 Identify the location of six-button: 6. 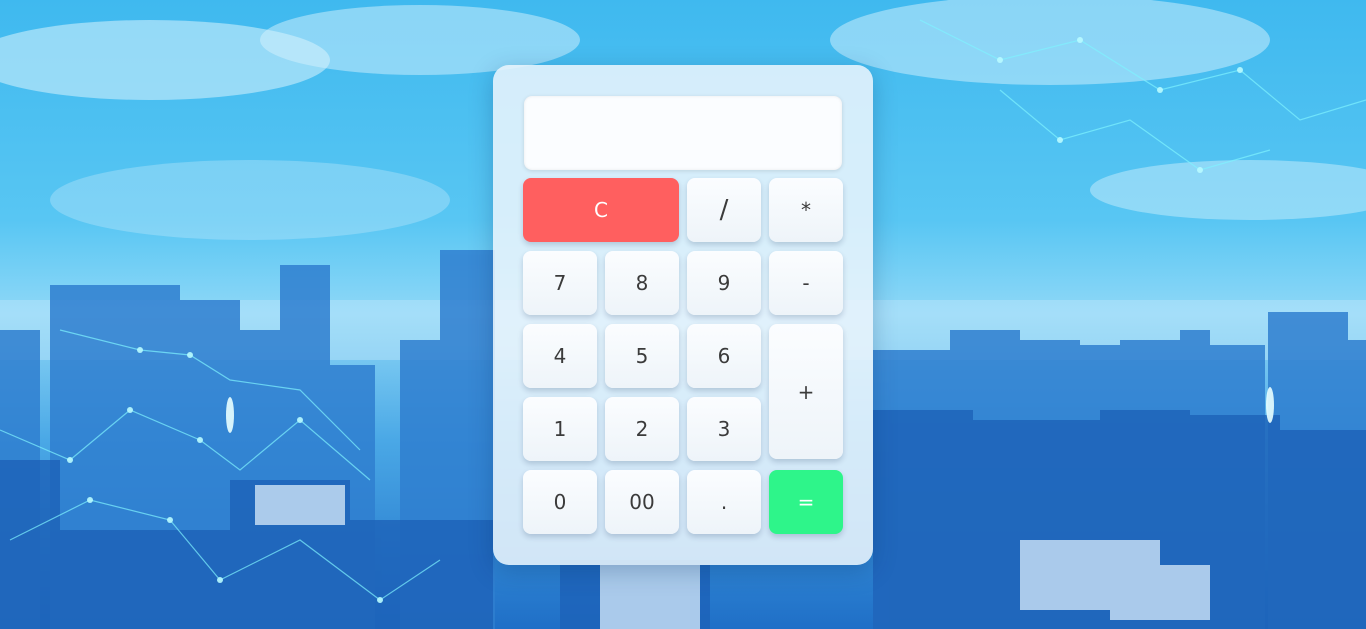
(724, 356).